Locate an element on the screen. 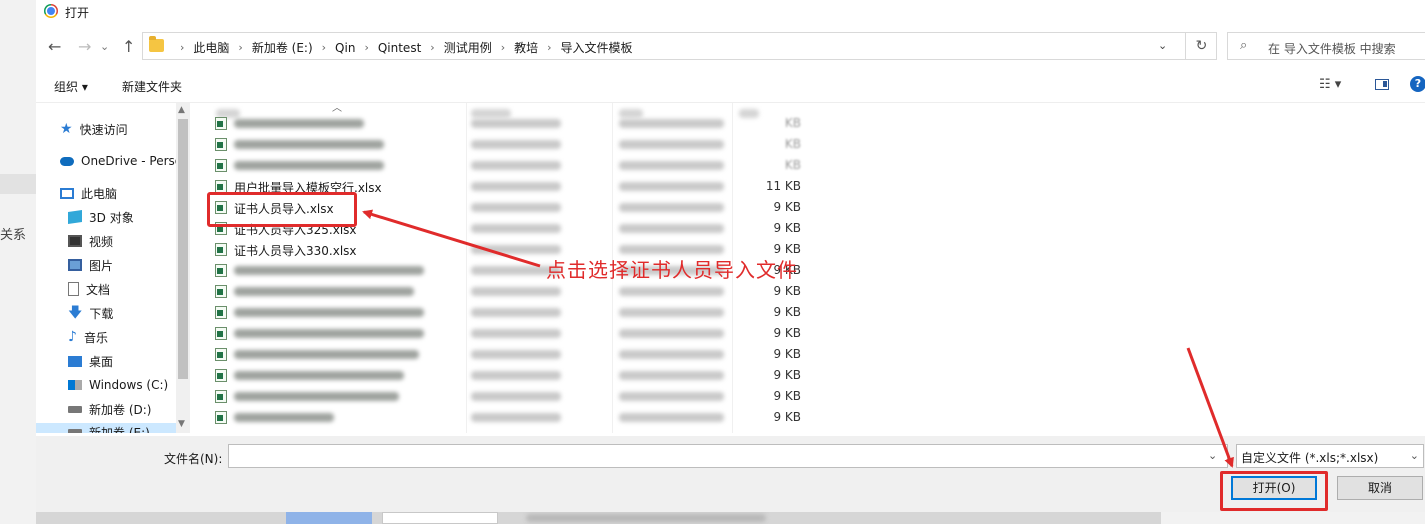  search-input: ⌕ 在 导入文件模板 中搜索 is located at coordinates (1326, 46).